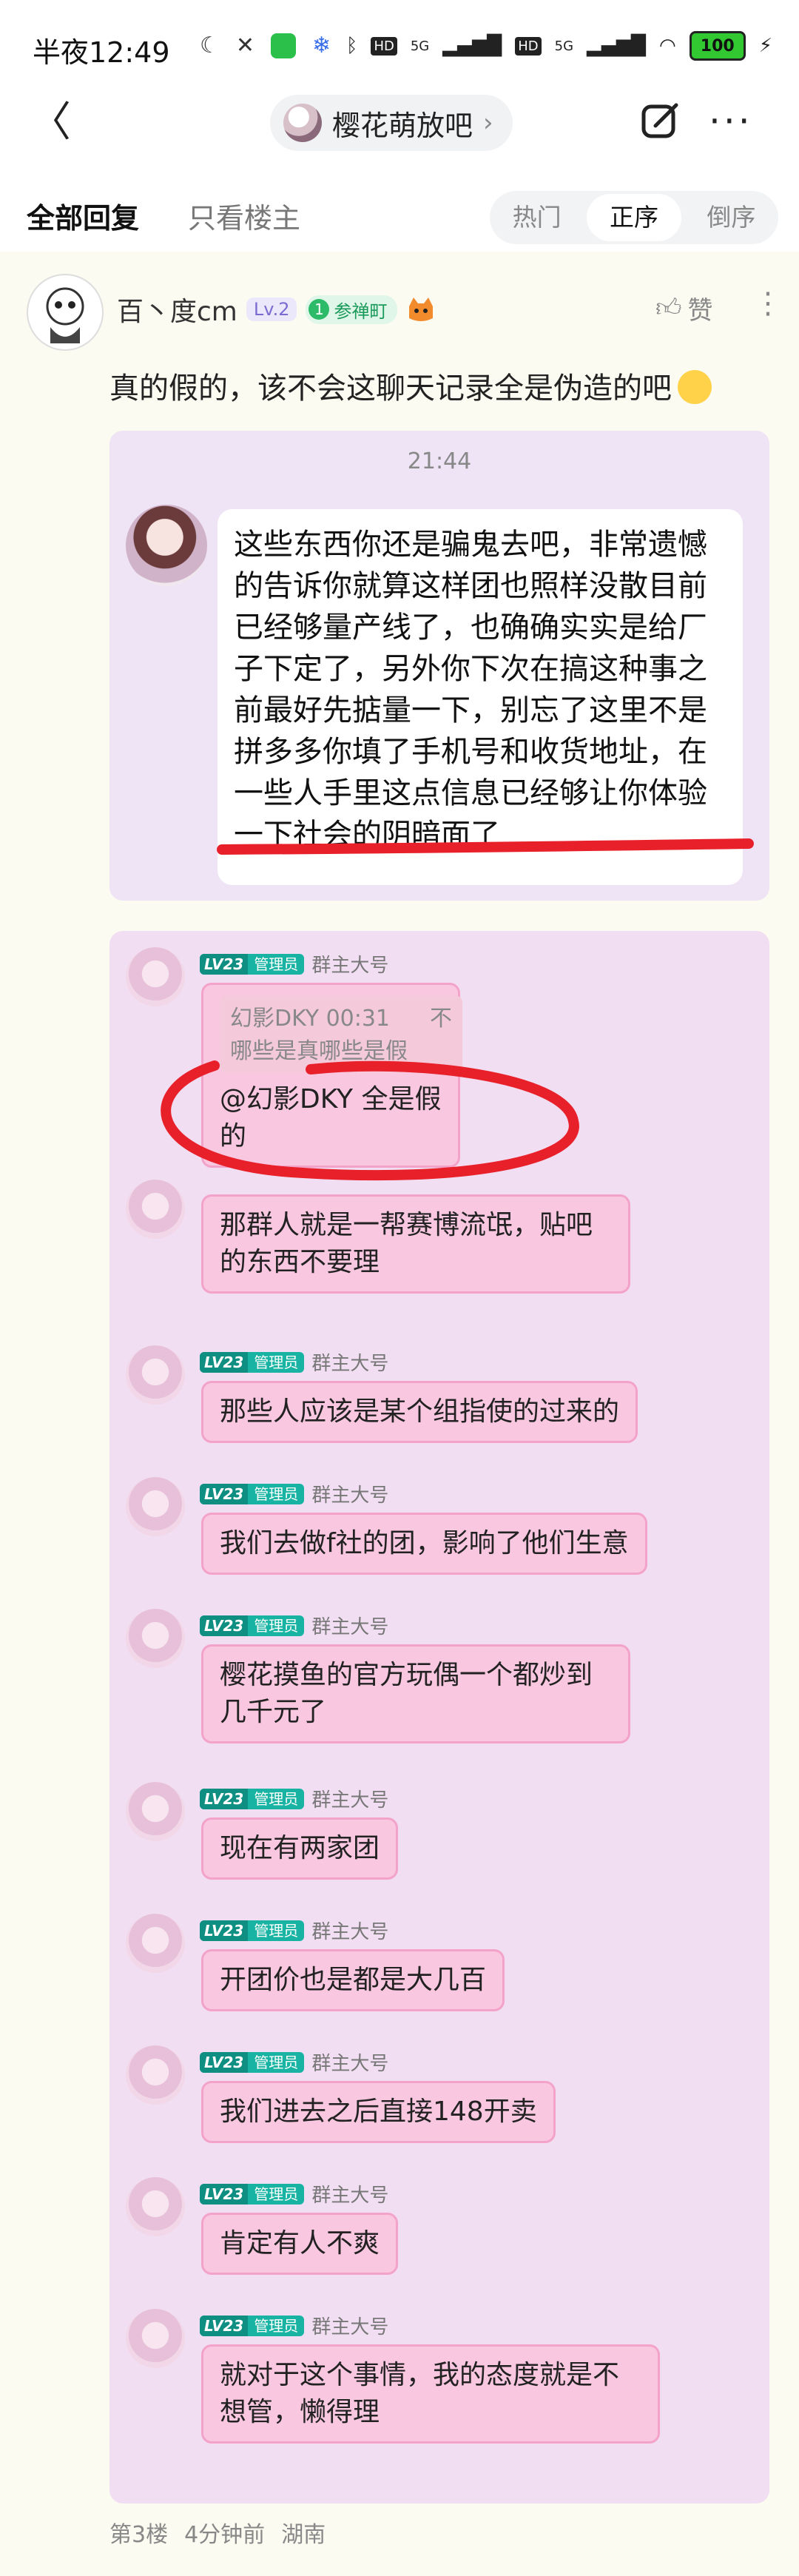 The width and height of the screenshot is (799, 2576). Describe the element at coordinates (284, 45) in the screenshot. I see `wechat-icon` at that location.